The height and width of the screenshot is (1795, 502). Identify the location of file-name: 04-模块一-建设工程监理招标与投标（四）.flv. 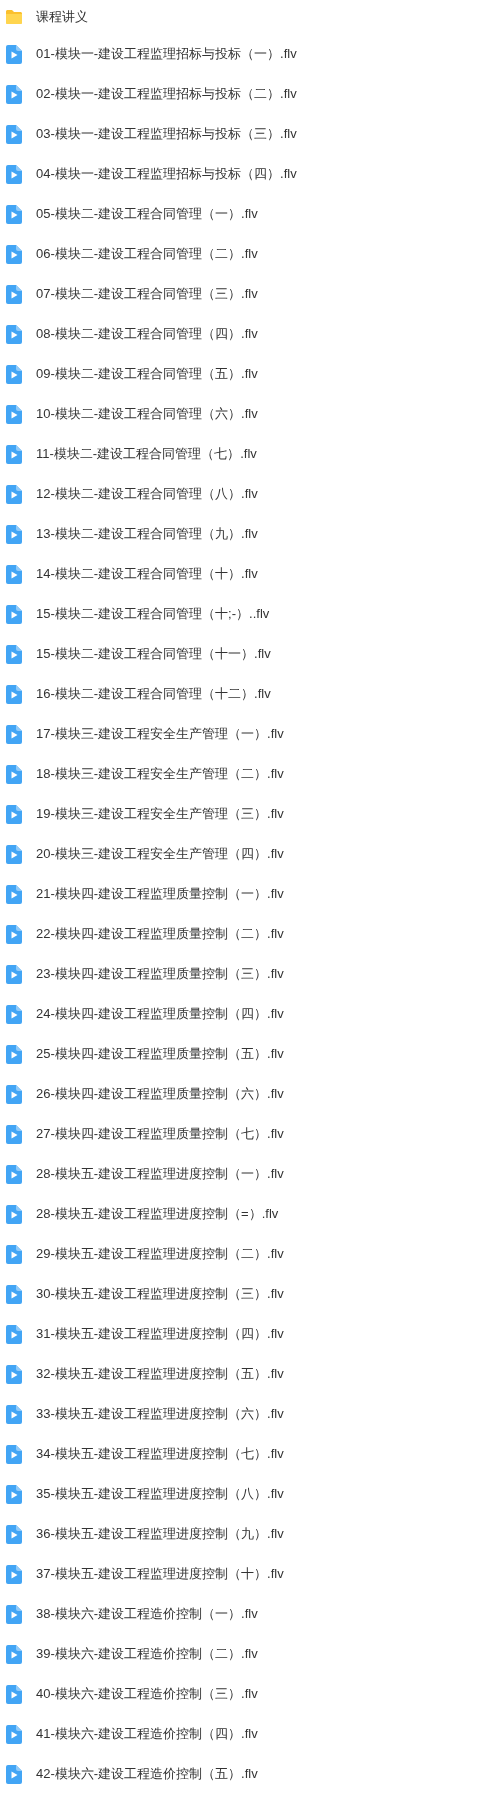
(166, 174).